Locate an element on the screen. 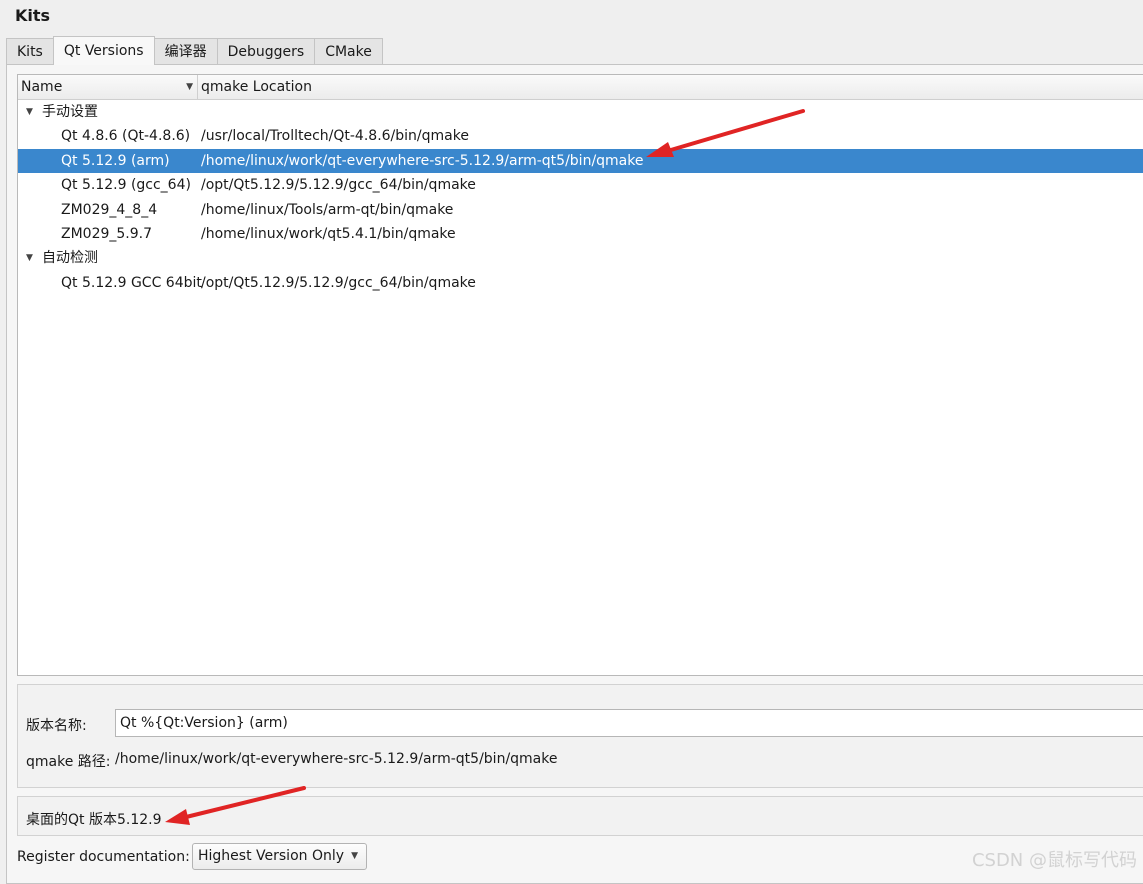 This screenshot has width=1143, height=884. qmake-location: /home/linux/work/qt5.4.1/bin/qmake is located at coordinates (328, 233).